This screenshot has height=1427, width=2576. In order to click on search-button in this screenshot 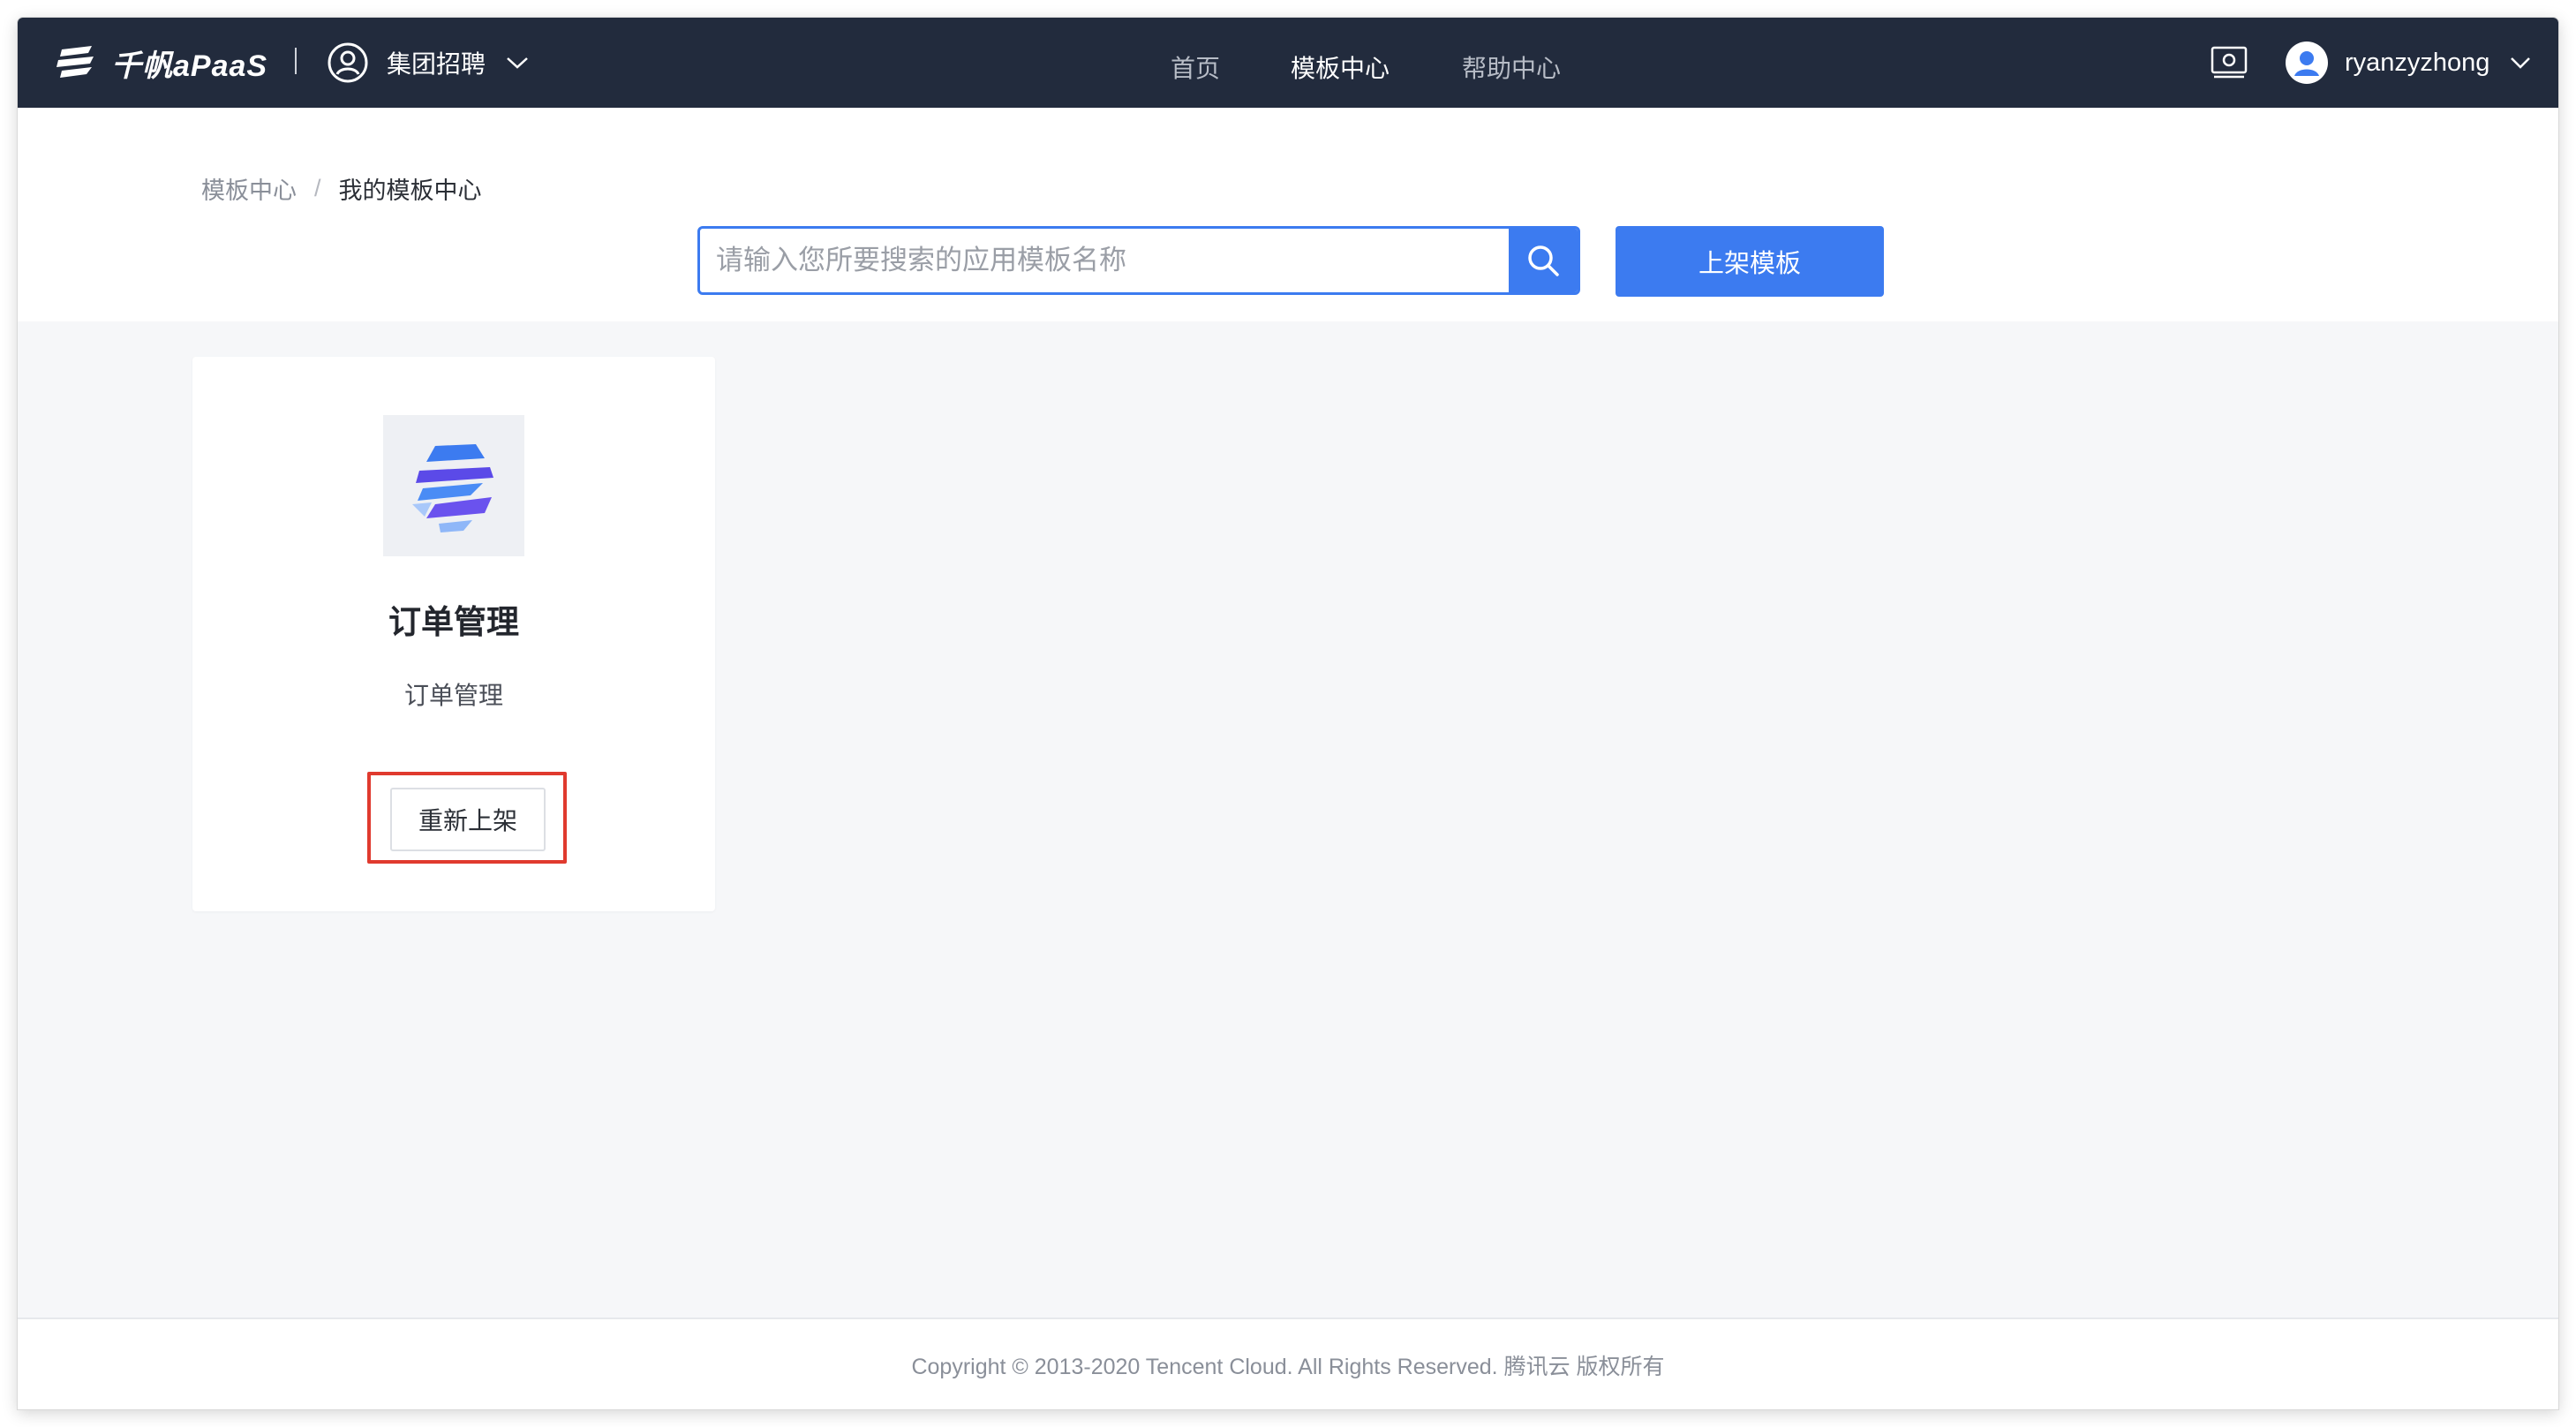, I will do `click(1544, 260)`.